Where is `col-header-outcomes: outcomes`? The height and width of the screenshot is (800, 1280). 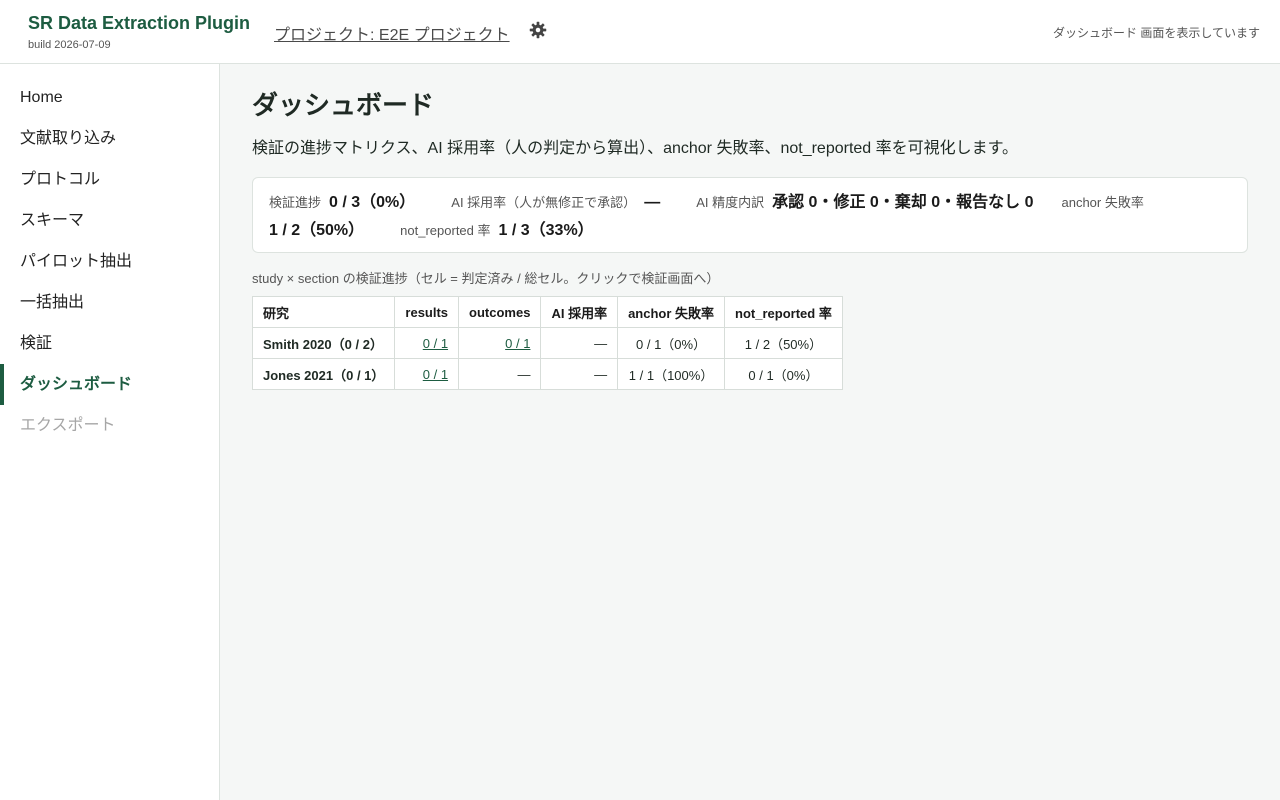
col-header-outcomes: outcomes is located at coordinates (500, 312).